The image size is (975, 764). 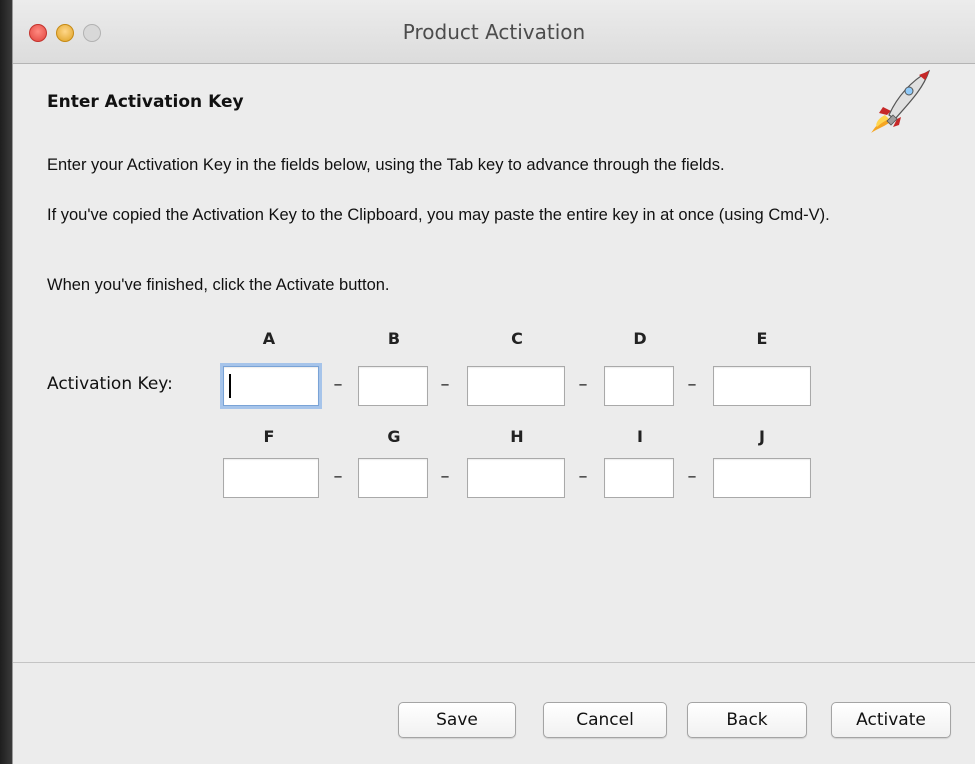 What do you see at coordinates (901, 101) in the screenshot?
I see `rocket-icon` at bounding box center [901, 101].